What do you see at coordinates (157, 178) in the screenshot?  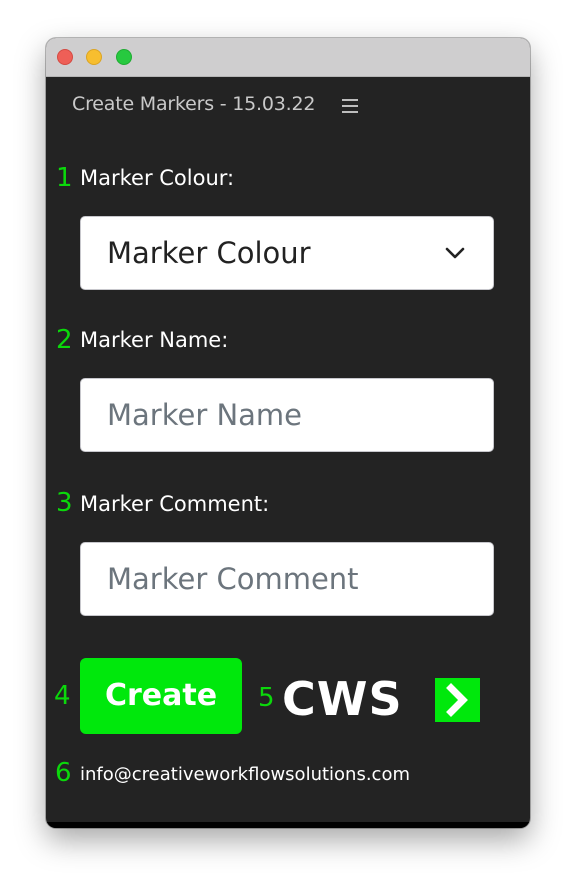 I see `marker-colour-label: Marker Colour:` at bounding box center [157, 178].